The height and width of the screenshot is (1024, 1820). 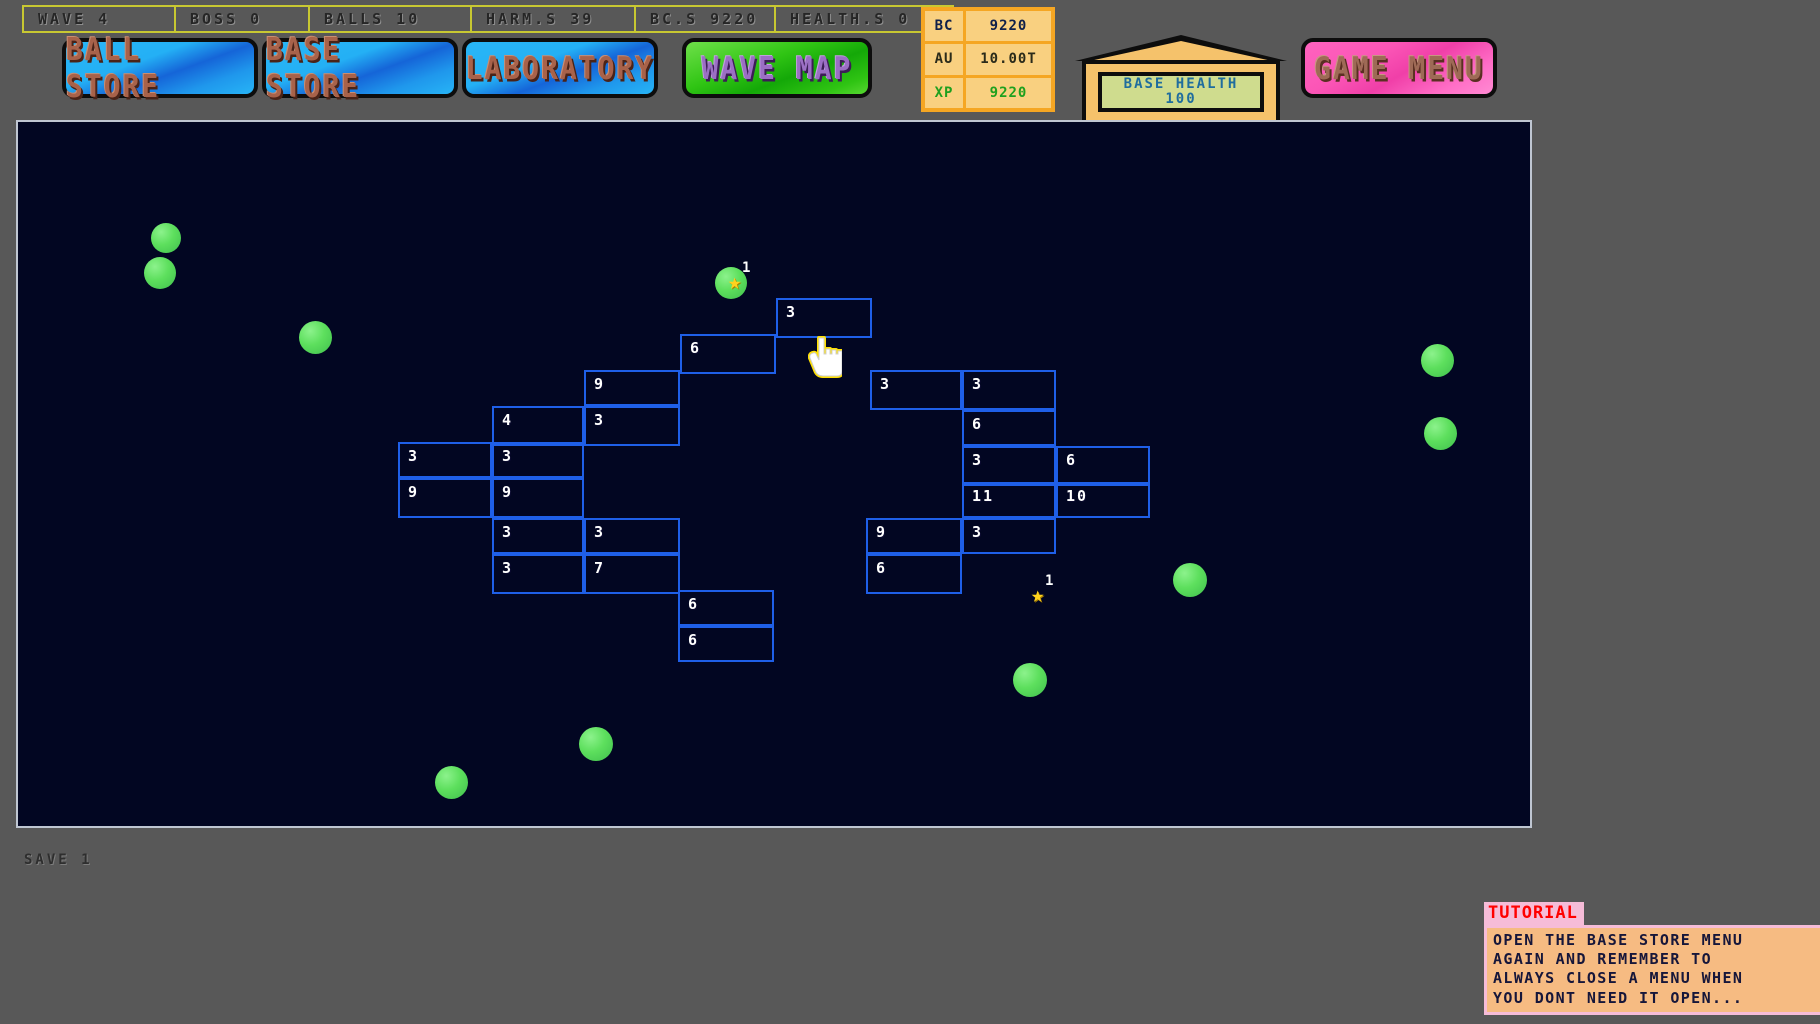 I want to click on laboratory-label: LABORATORY, so click(x=560, y=68).